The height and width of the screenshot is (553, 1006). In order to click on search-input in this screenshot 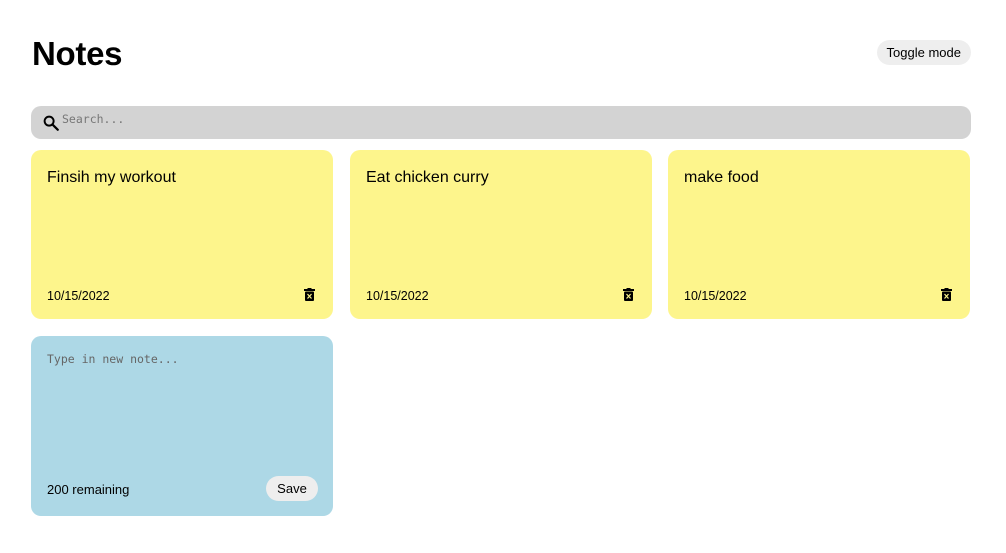, I will do `click(507, 119)`.